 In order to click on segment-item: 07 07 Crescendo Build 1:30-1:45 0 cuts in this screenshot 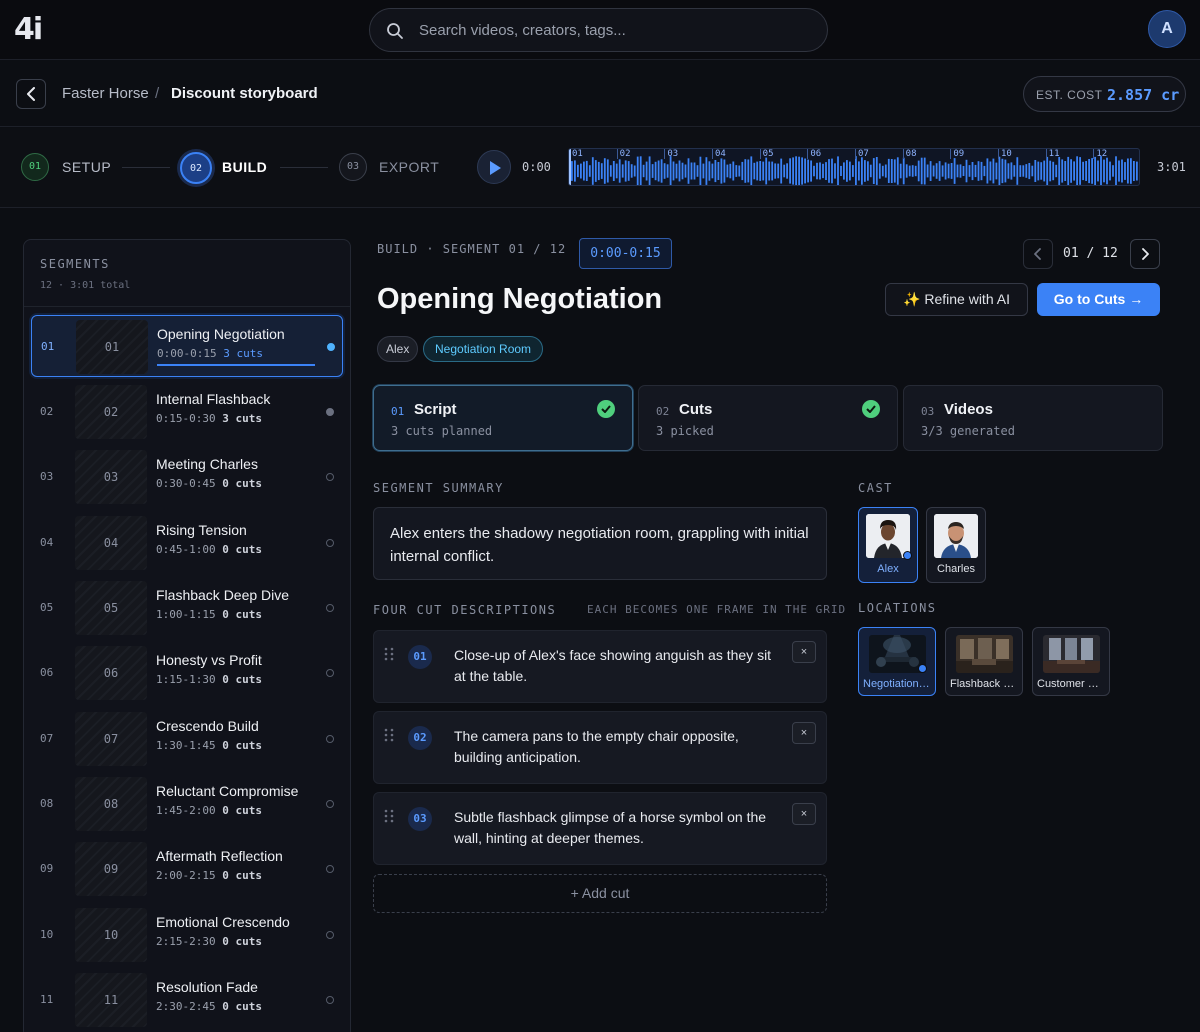, I will do `click(187, 739)`.